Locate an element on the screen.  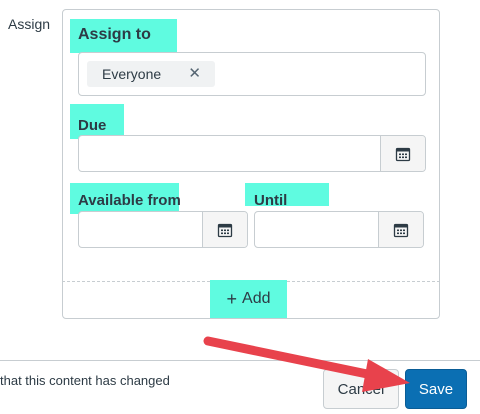
close-icon: ✕ is located at coordinates (194, 74).